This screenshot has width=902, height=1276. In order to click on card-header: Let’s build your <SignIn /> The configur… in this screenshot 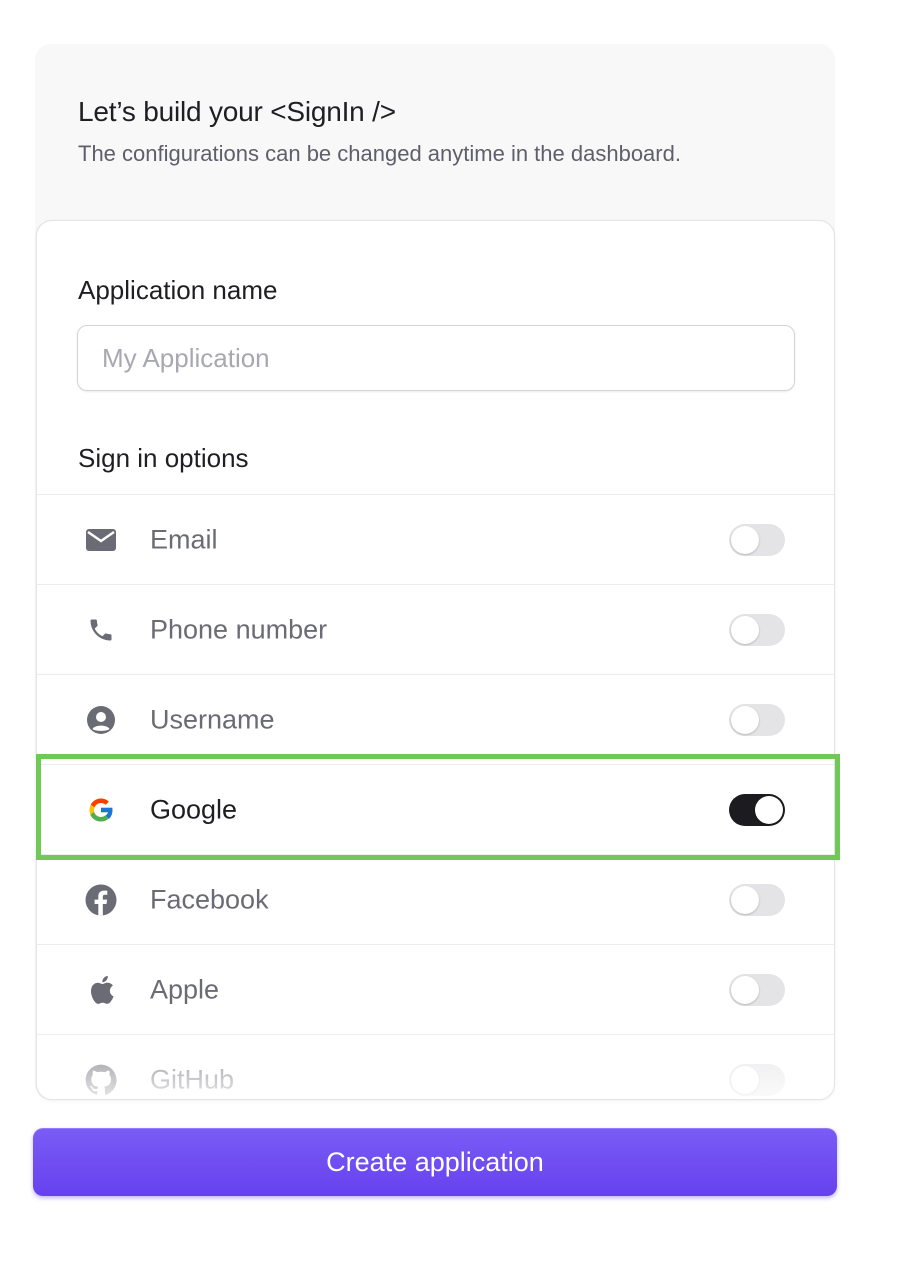, I will do `click(448, 131)`.